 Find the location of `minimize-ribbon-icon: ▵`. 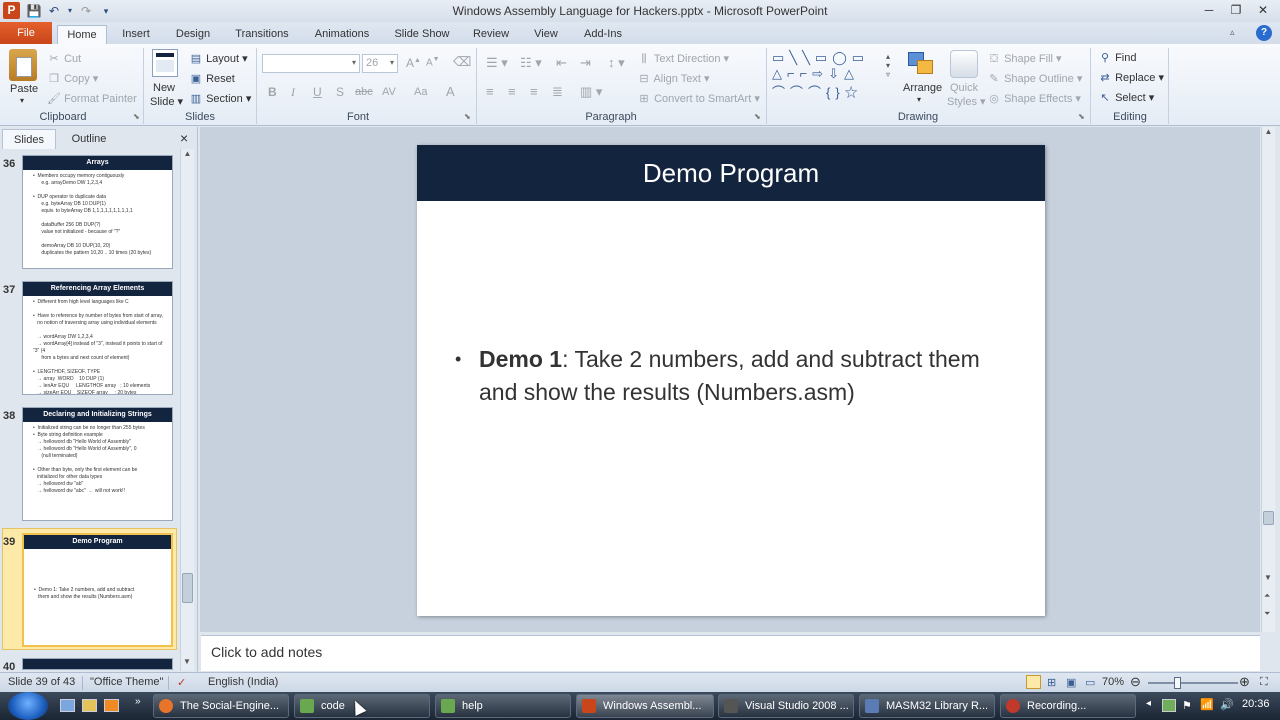

minimize-ribbon-icon: ▵ is located at coordinates (1232, 32).